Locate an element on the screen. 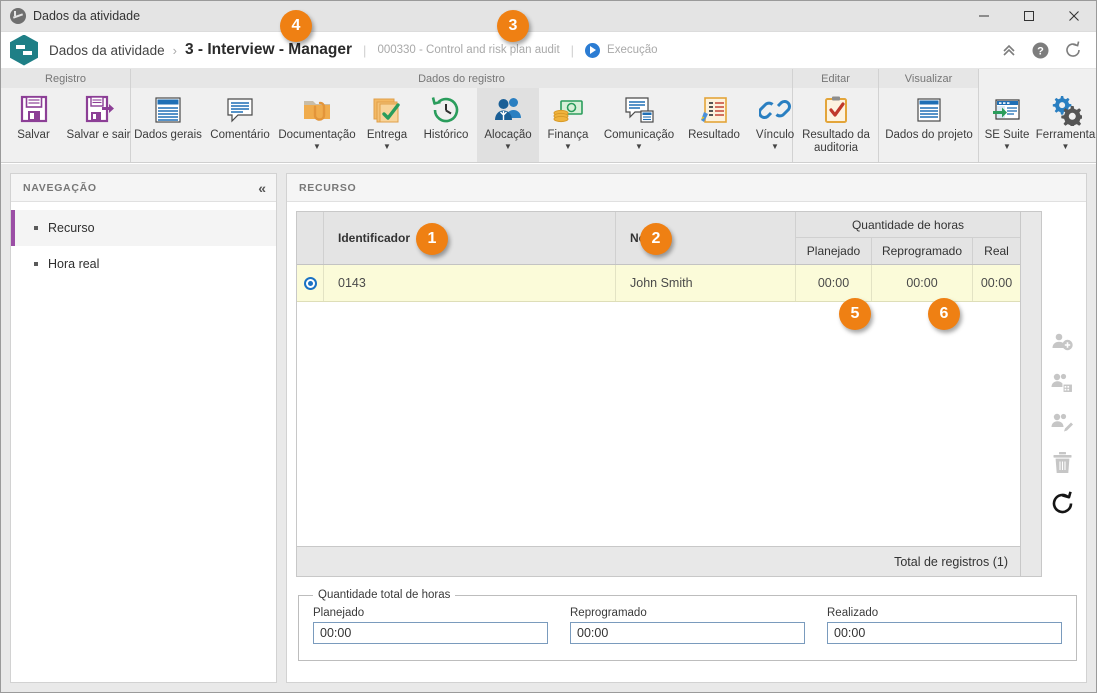 The width and height of the screenshot is (1097, 693). sidebar-item-recurso: Recurso is located at coordinates (143, 228).